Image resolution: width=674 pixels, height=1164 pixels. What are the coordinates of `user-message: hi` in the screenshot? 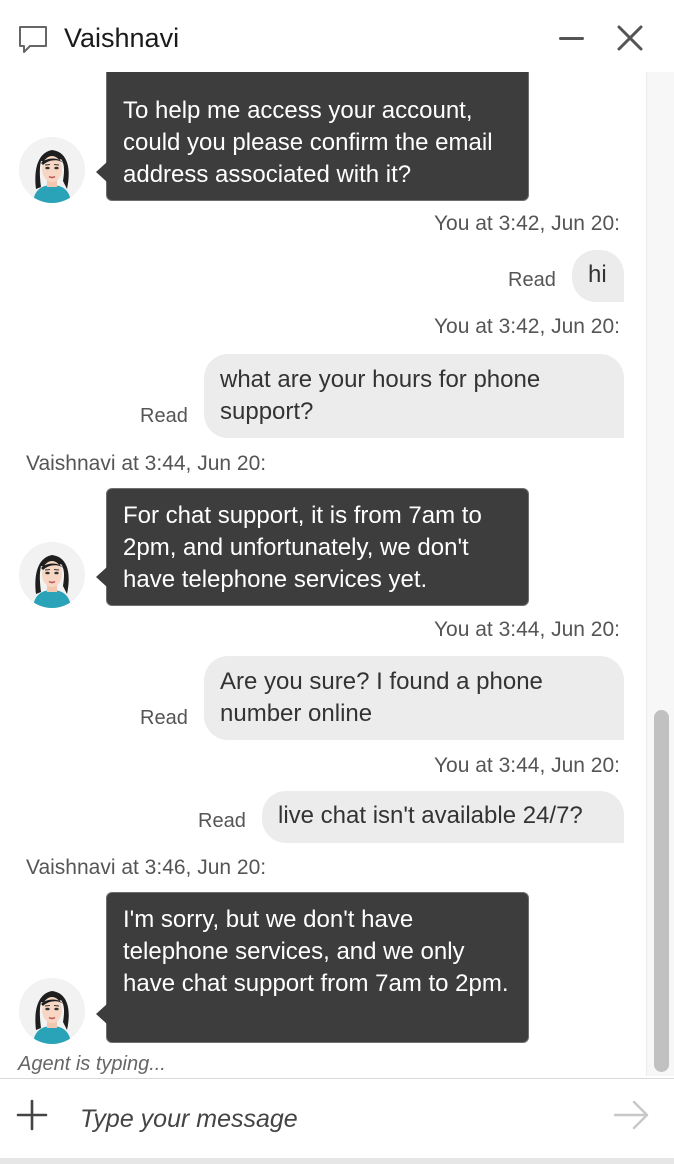 It's located at (598, 276).